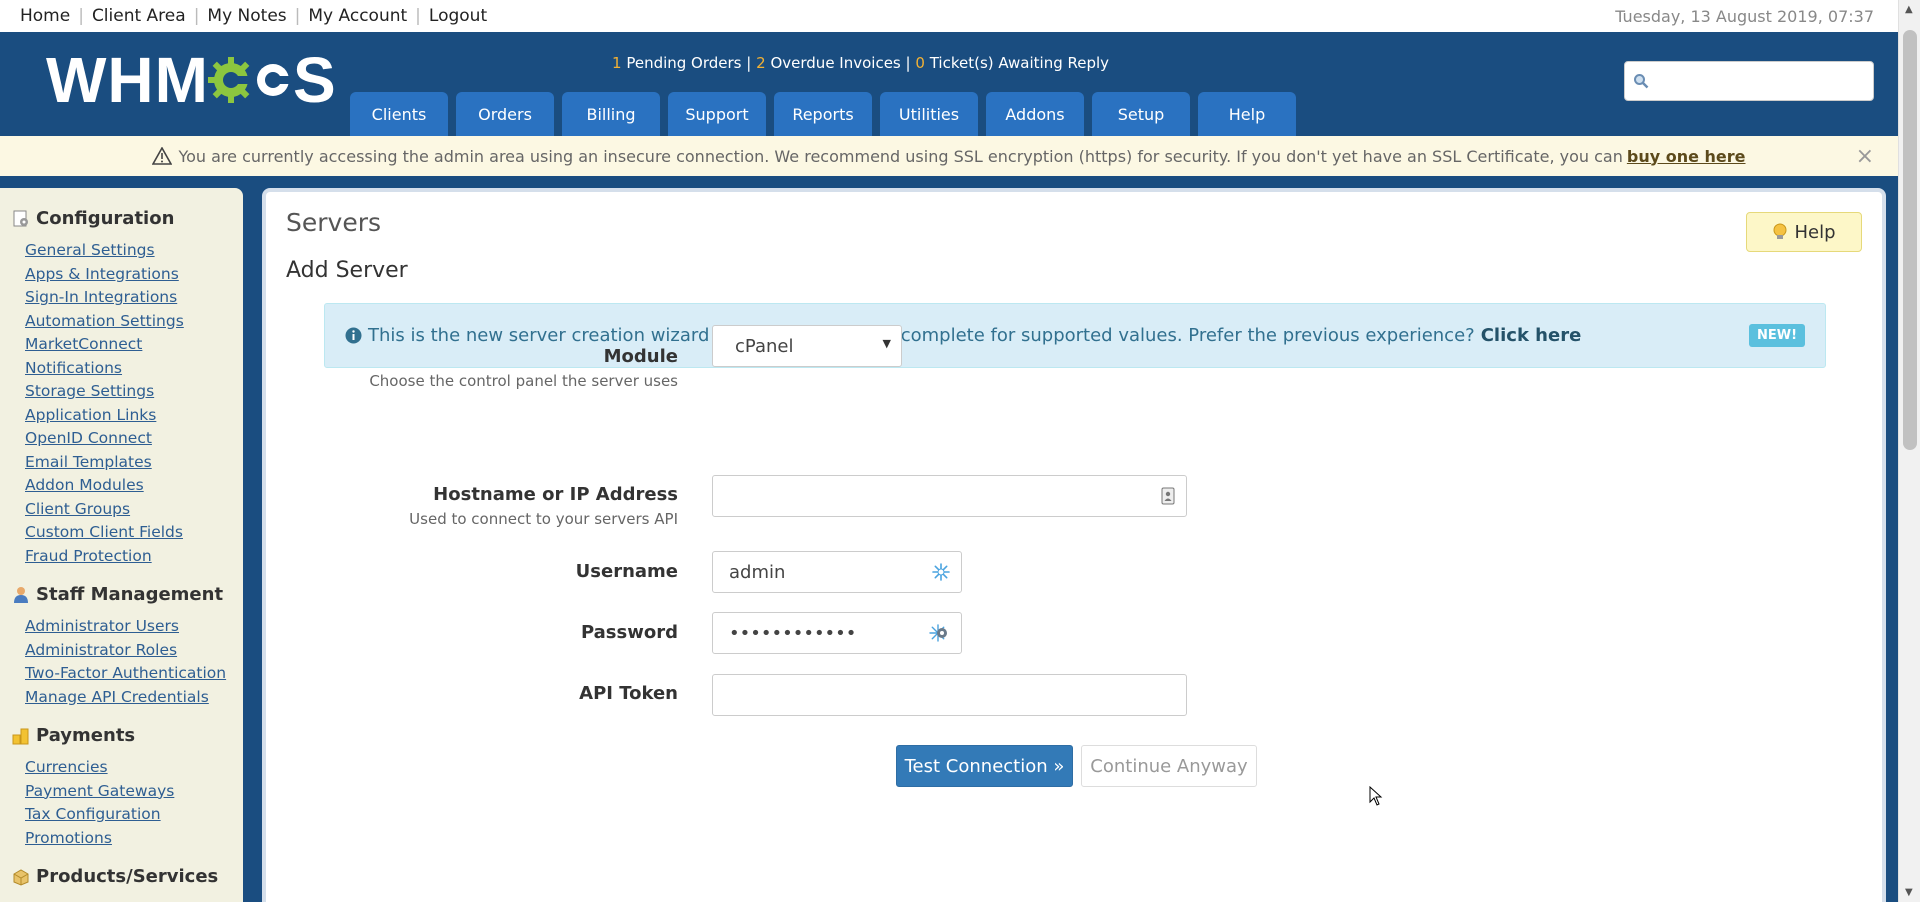 This screenshot has width=1920, height=902. Describe the element at coordinates (45, 16) in the screenshot. I see `top-link-home: Home` at that location.